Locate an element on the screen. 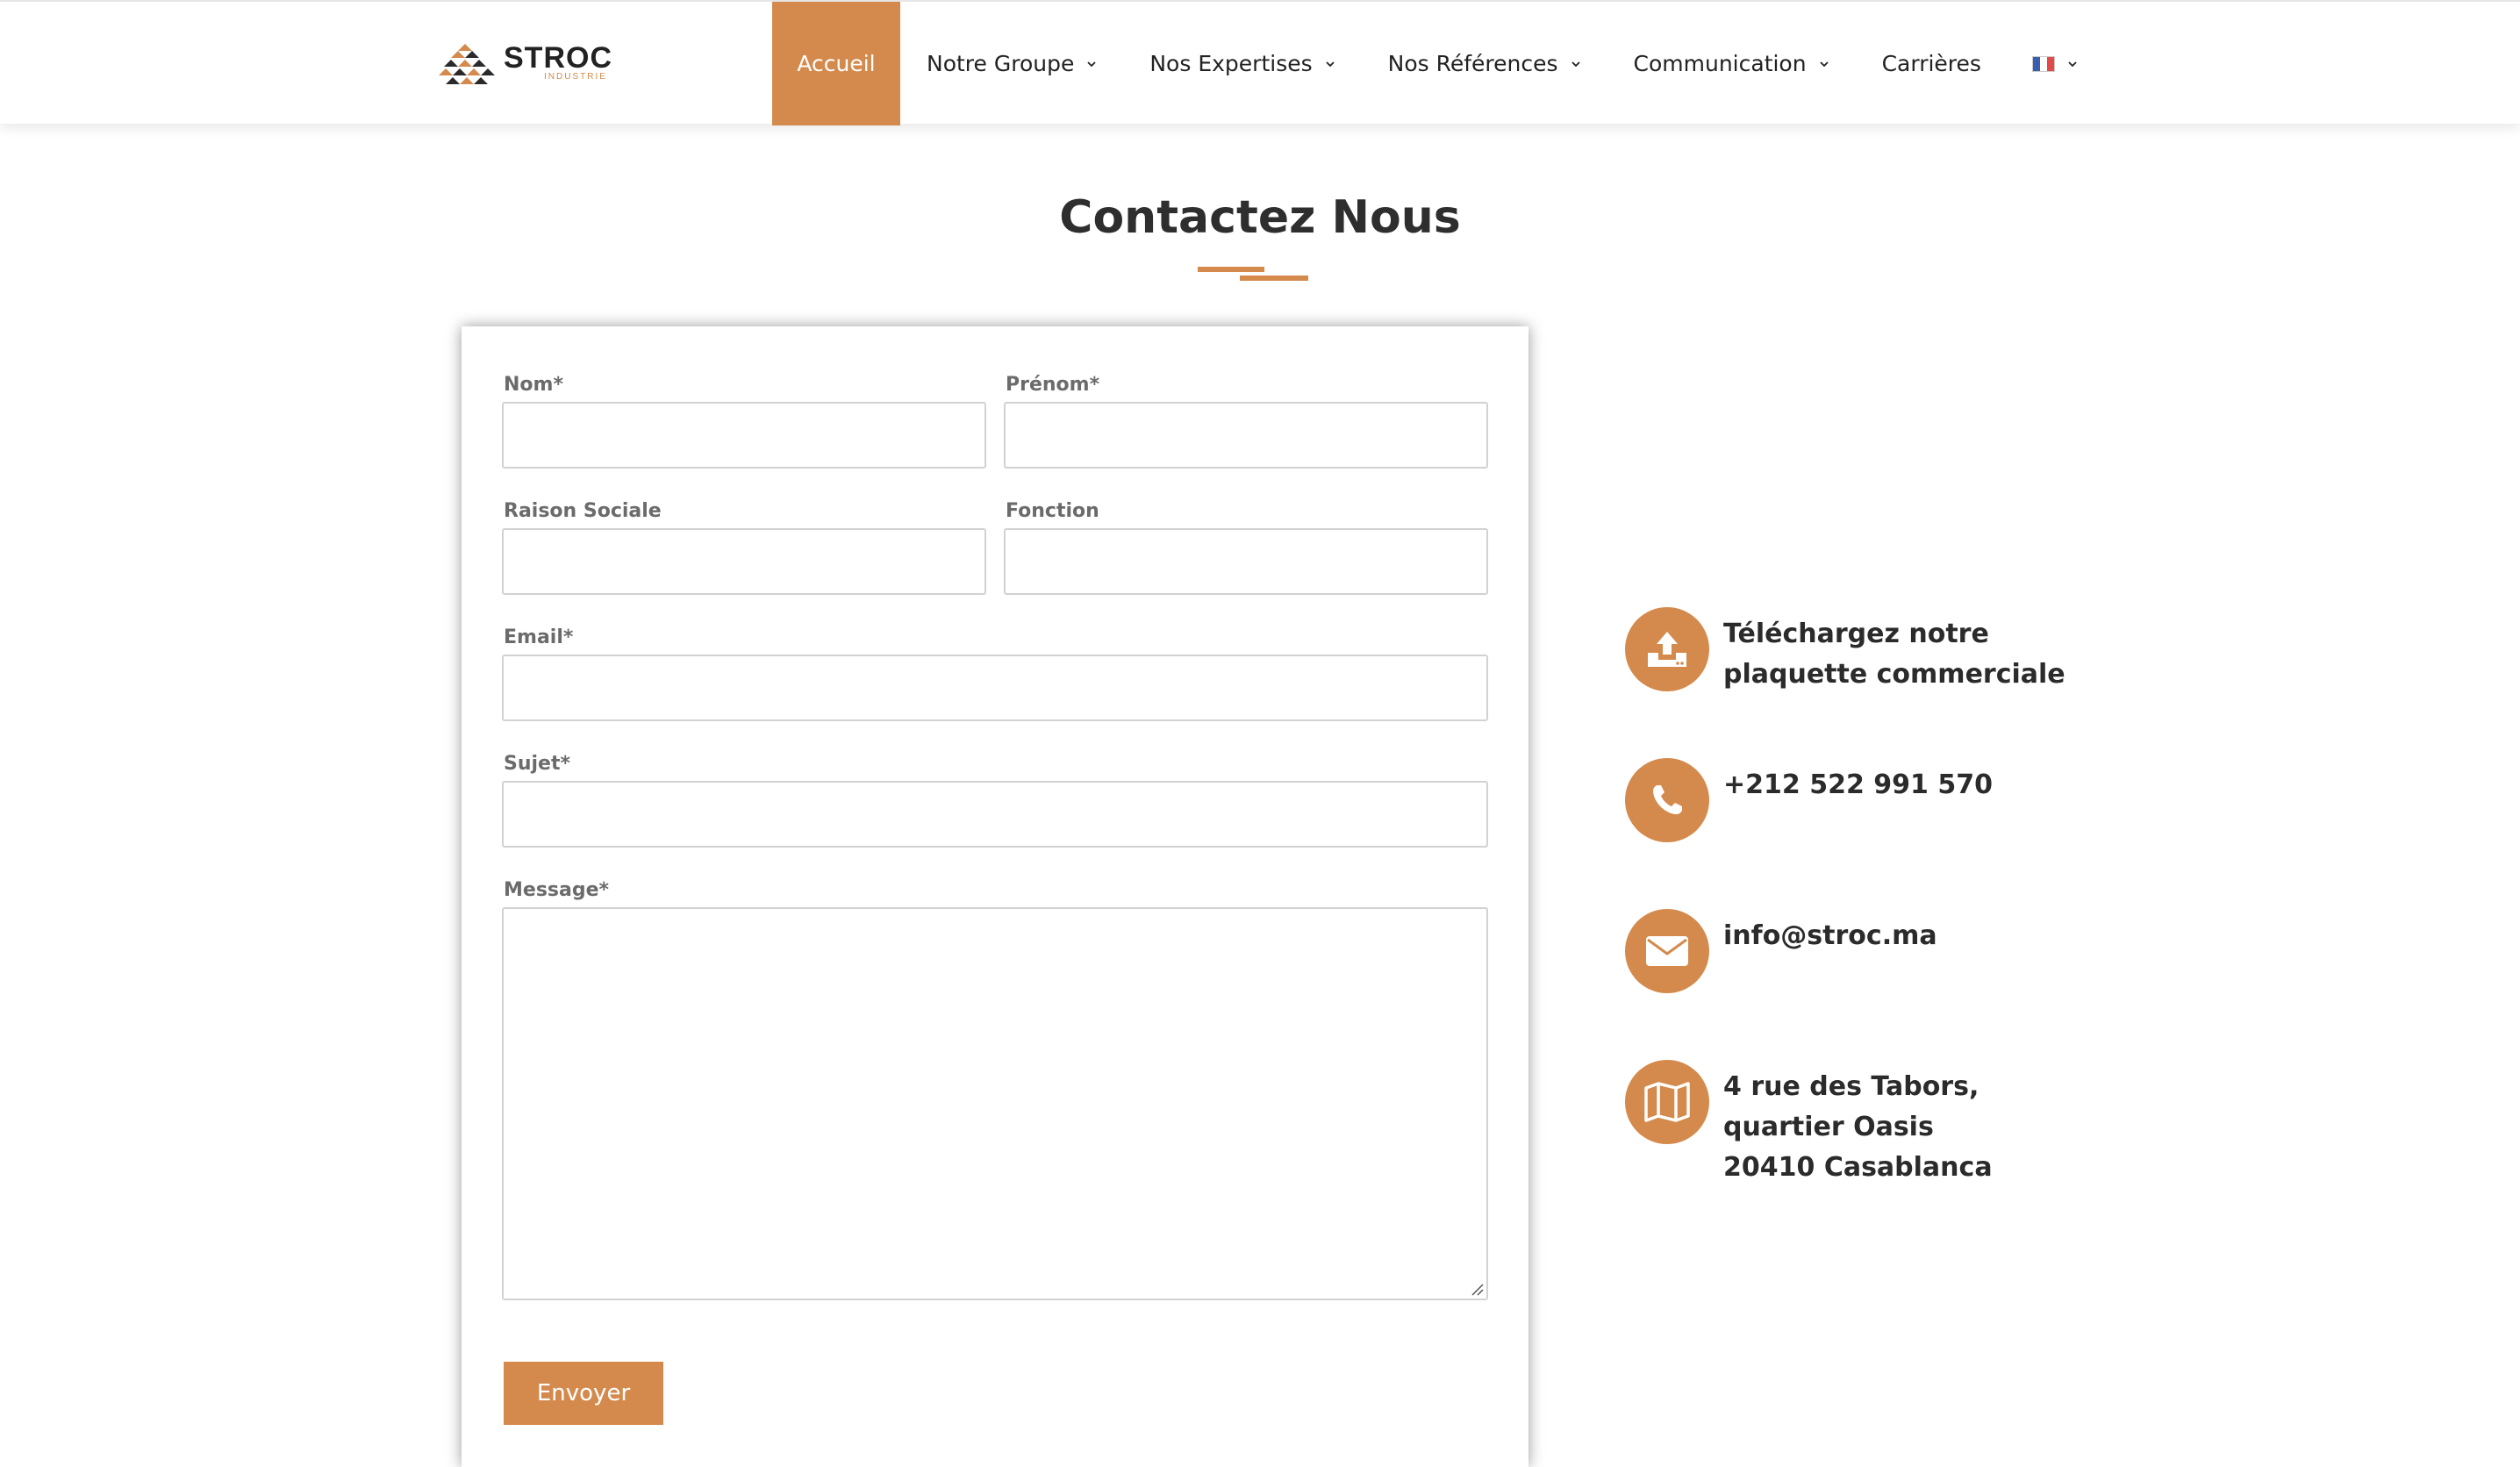 The height and width of the screenshot is (1467, 2520). sujet-label: Sujet* is located at coordinates (537, 764).